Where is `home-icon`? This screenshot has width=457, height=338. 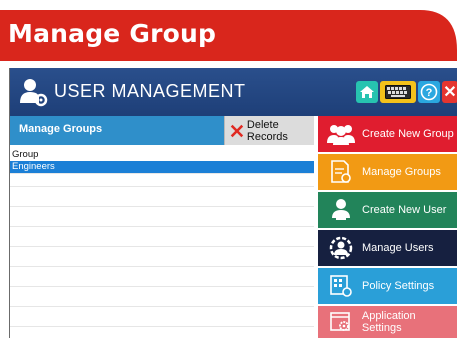 home-icon is located at coordinates (367, 92).